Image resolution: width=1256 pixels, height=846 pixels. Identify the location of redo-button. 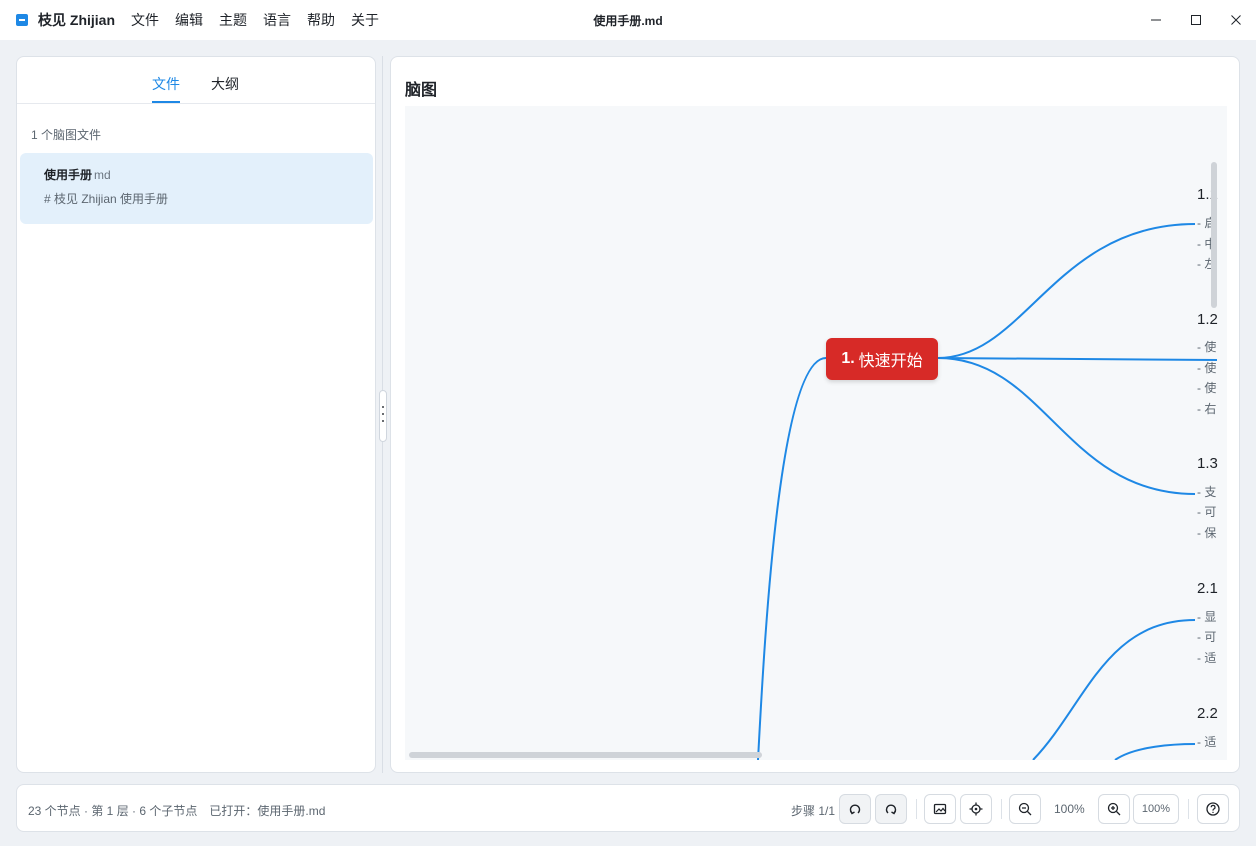
(891, 809).